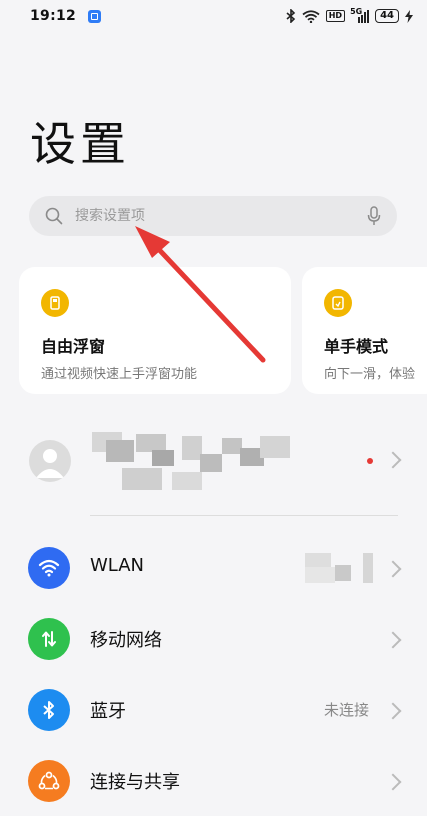 The image size is (427, 816). I want to click on page-title: 设置, so click(80, 144).